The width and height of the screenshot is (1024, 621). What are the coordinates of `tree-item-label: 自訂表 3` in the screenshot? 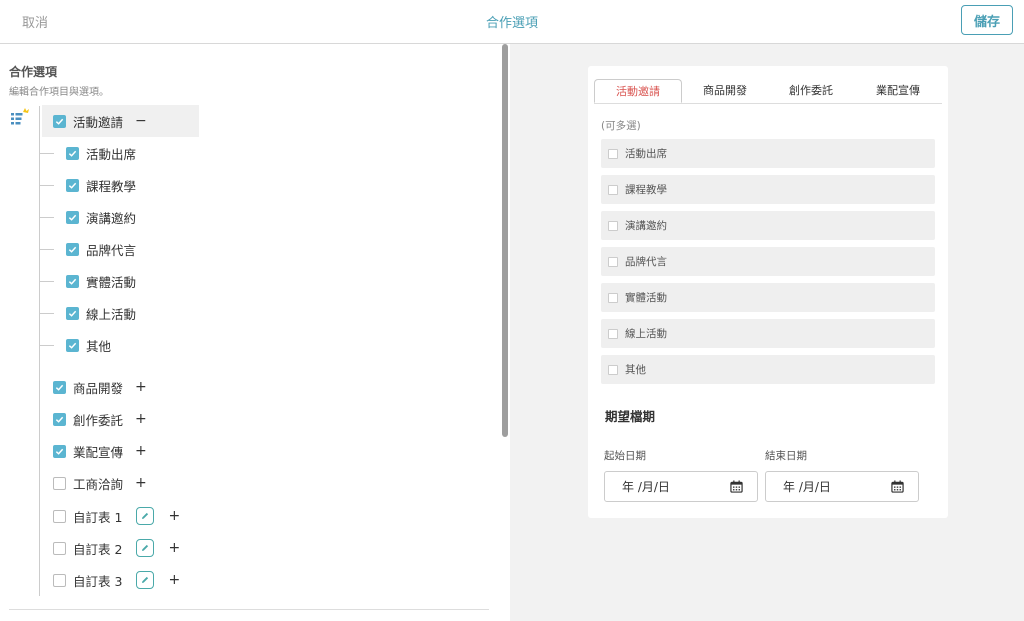 It's located at (98, 581).